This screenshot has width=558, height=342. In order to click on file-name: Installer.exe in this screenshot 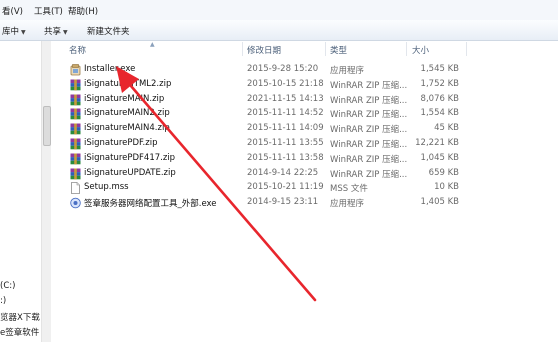, I will do `click(110, 69)`.